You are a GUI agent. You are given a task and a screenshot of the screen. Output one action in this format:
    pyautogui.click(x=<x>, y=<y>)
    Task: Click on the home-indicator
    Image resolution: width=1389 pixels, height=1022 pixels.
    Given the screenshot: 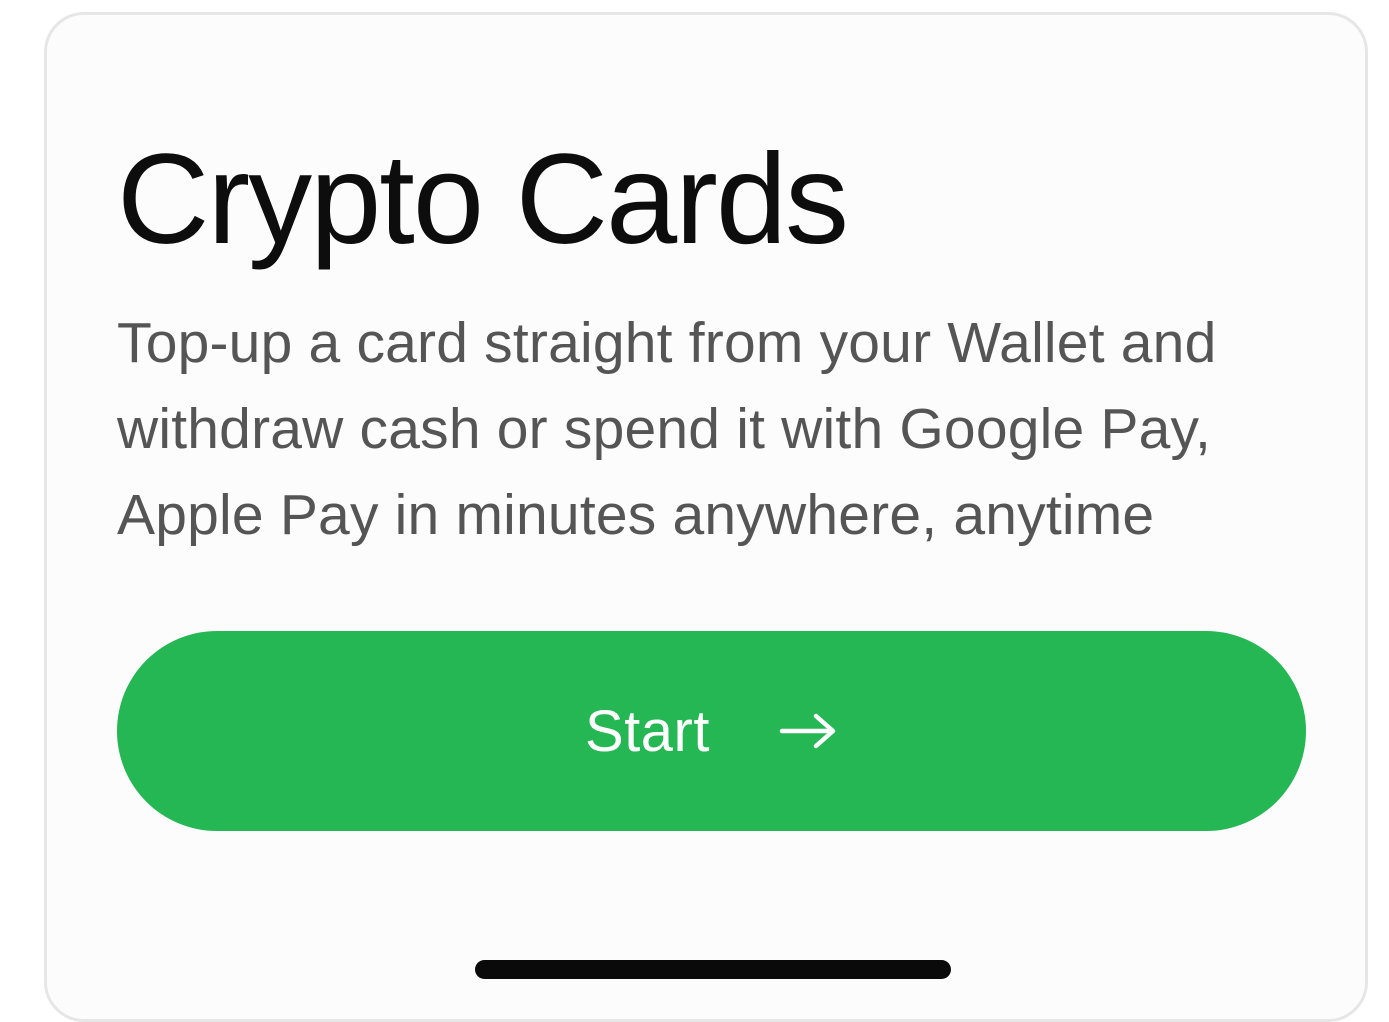 What is the action you would take?
    pyautogui.click(x=713, y=969)
    